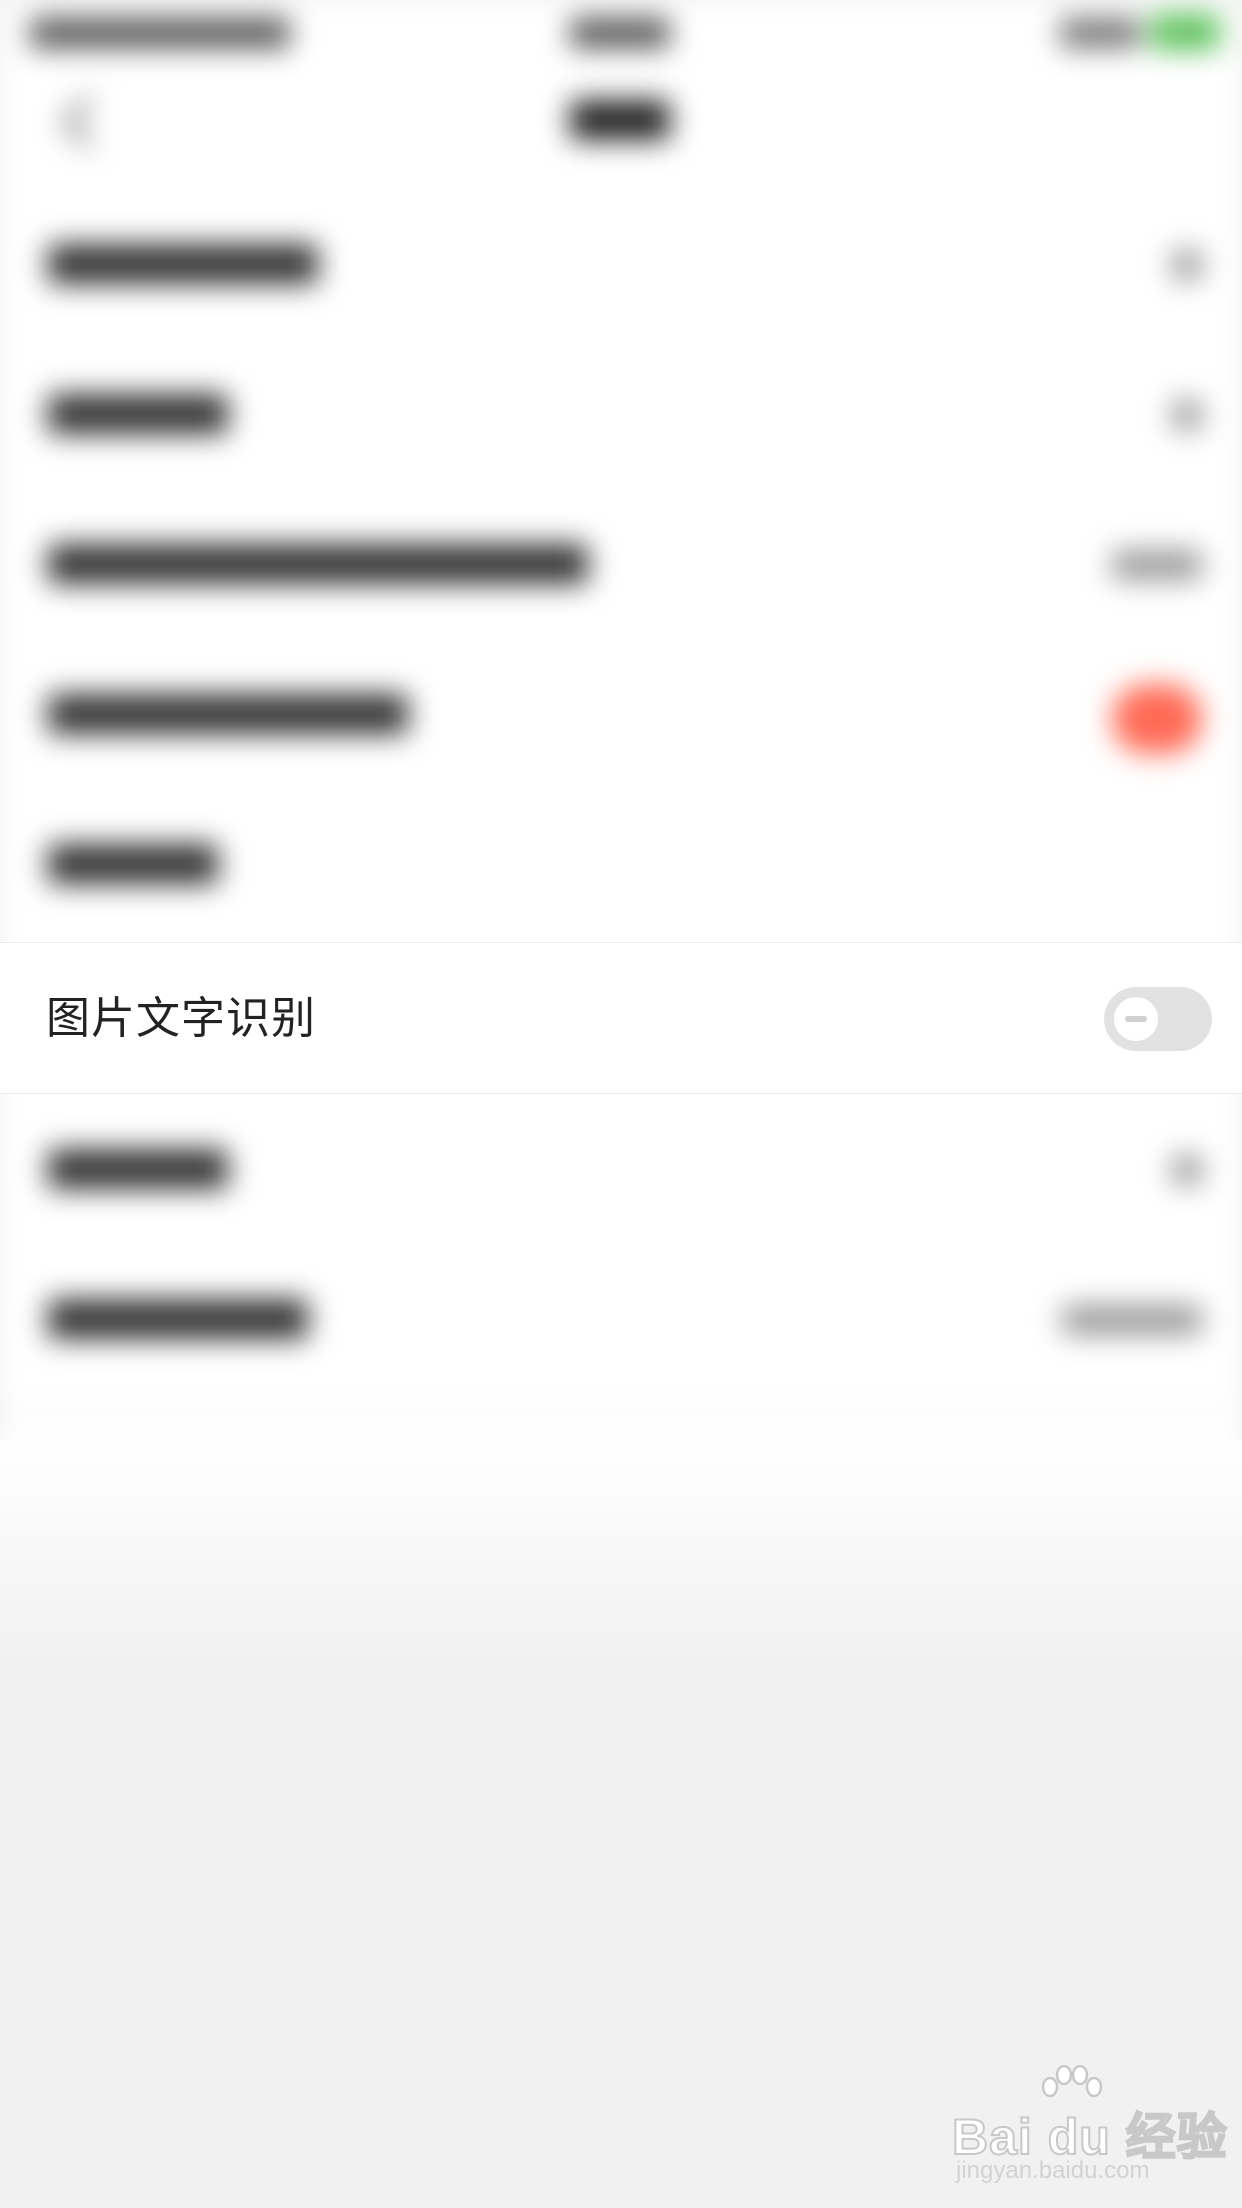 Image resolution: width=1242 pixels, height=2208 pixels. I want to click on image-text-recognition-toggle, so click(1158, 1019).